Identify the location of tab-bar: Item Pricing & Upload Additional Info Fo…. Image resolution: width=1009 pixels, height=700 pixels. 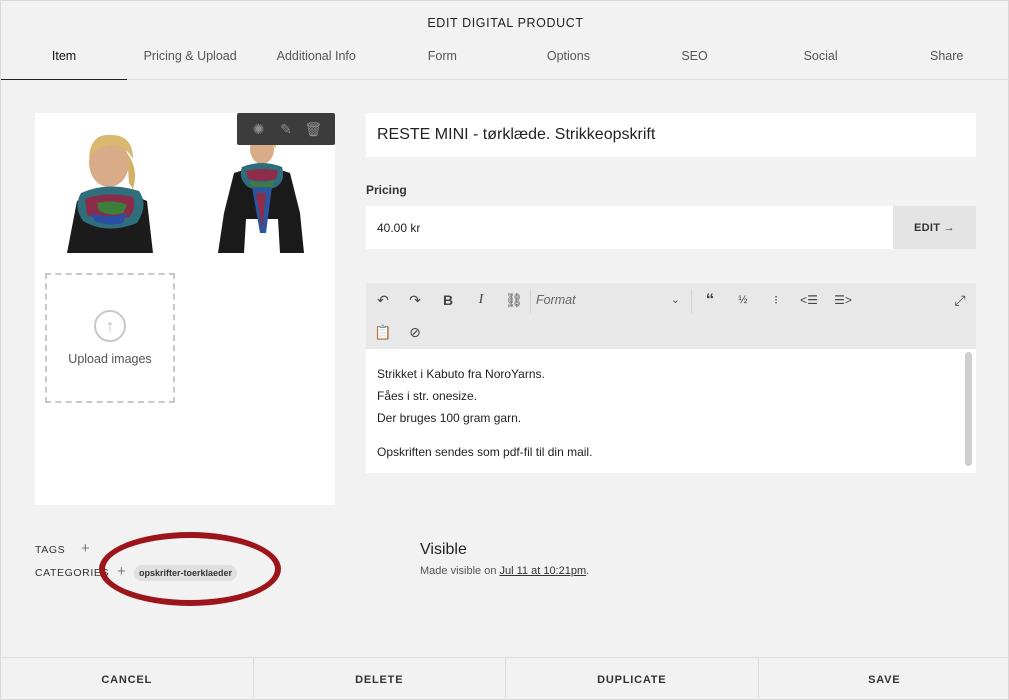
(505, 60).